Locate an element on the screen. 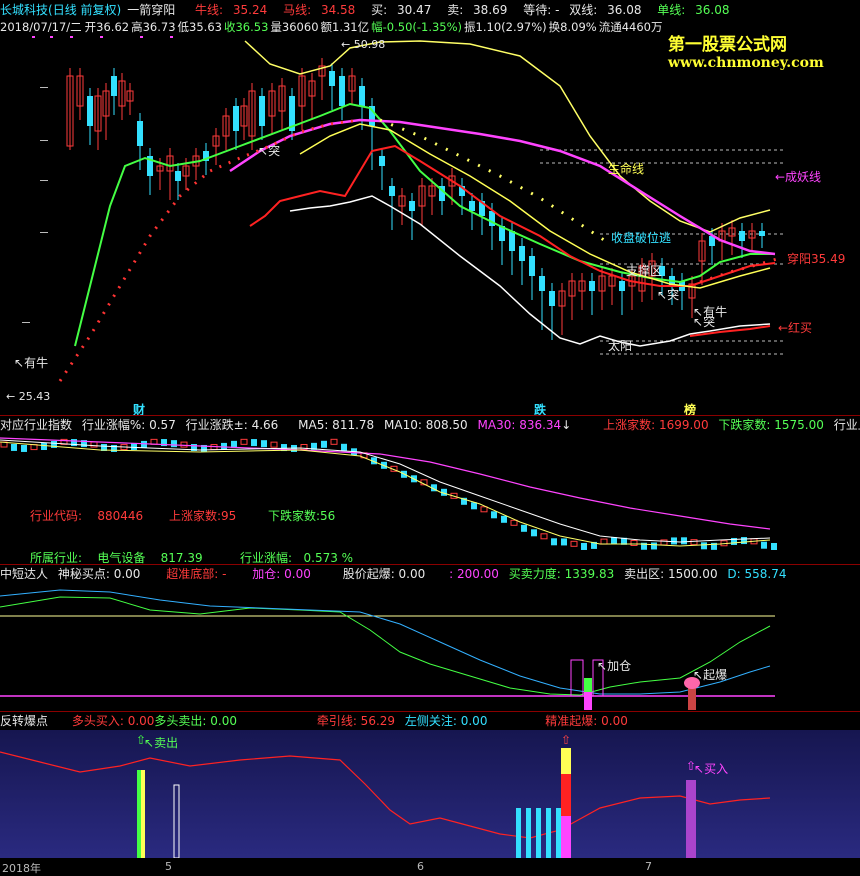 The height and width of the screenshot is (876, 860). fanzhuan-chart: ⇧ ⇧ ⇧ is located at coordinates (430, 795).